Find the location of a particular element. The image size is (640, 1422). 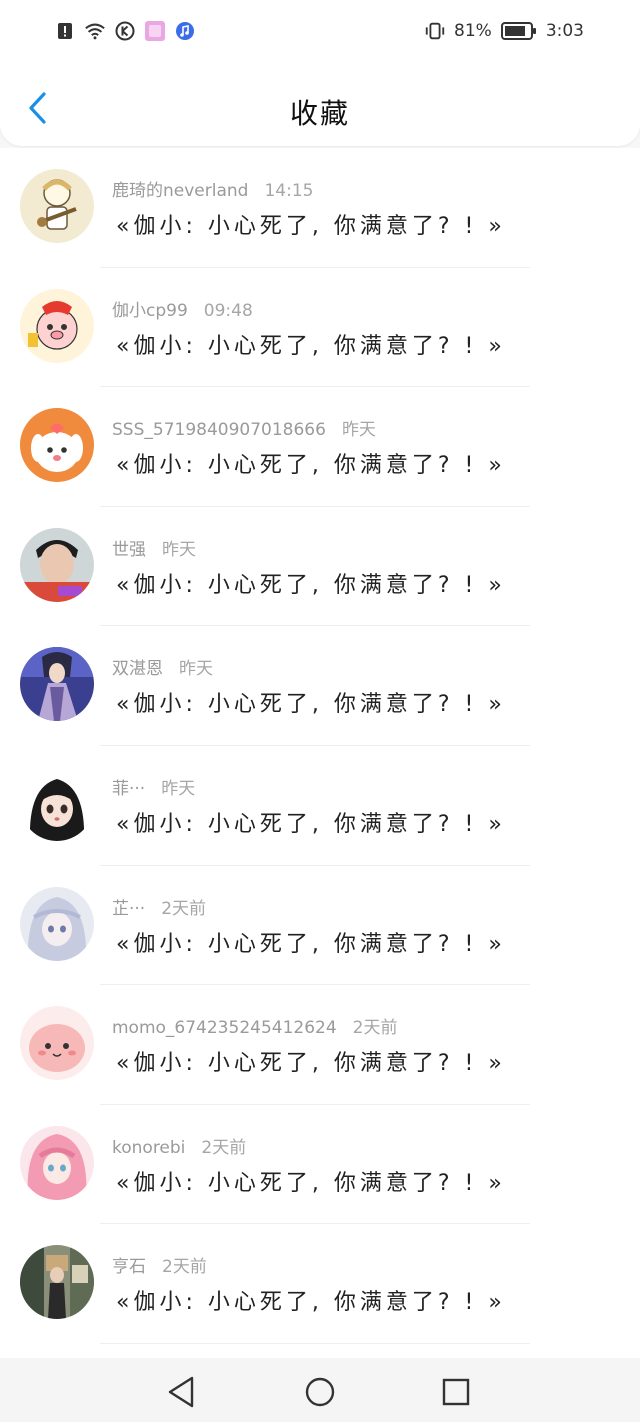

item-name: momo_674235245412624 is located at coordinates (224, 1028).